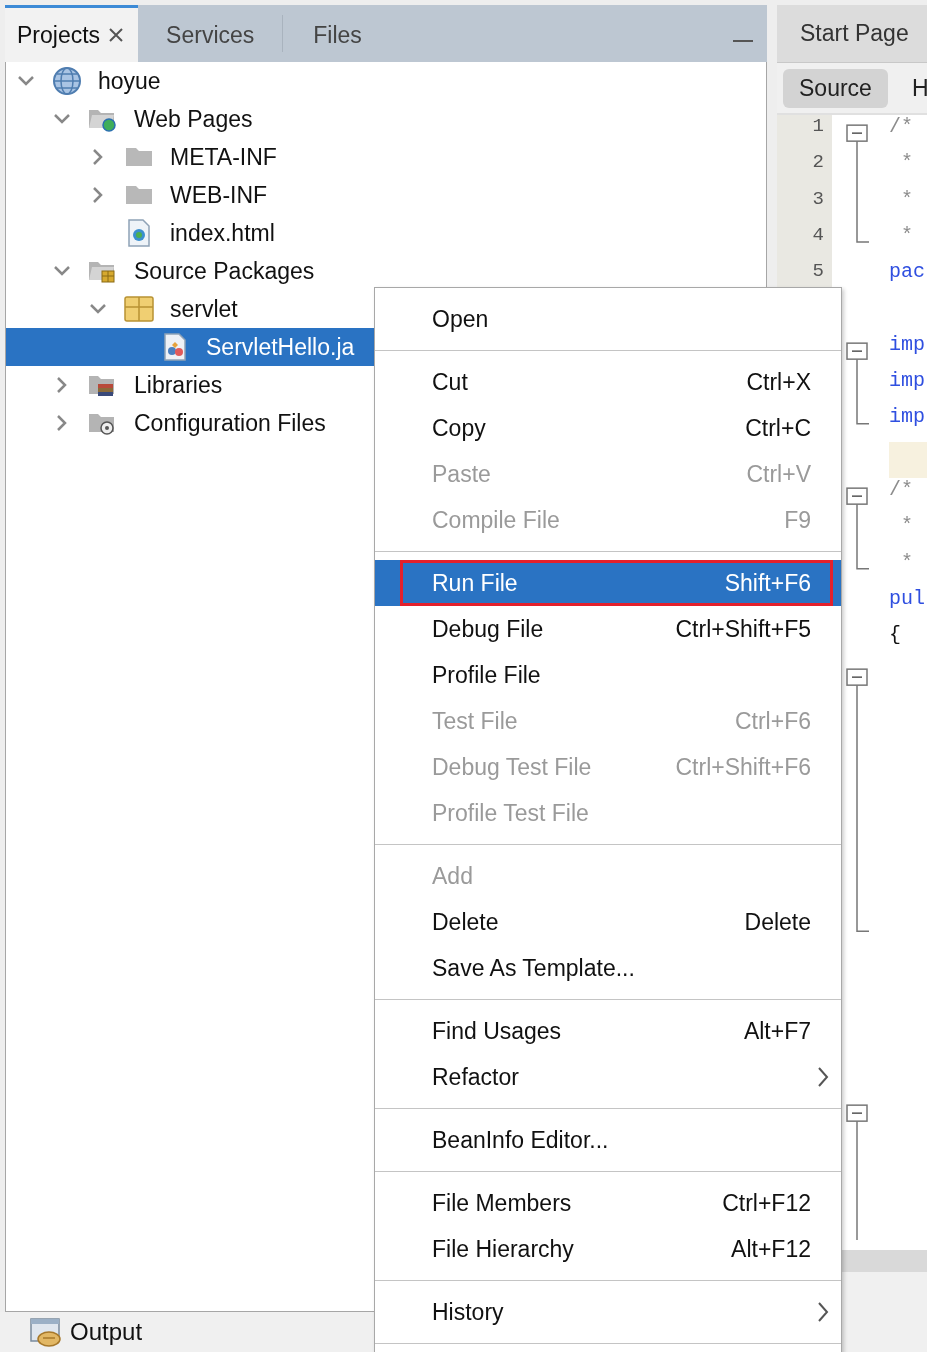 The image size is (927, 1352). I want to click on line-number: 2, so click(818, 162).